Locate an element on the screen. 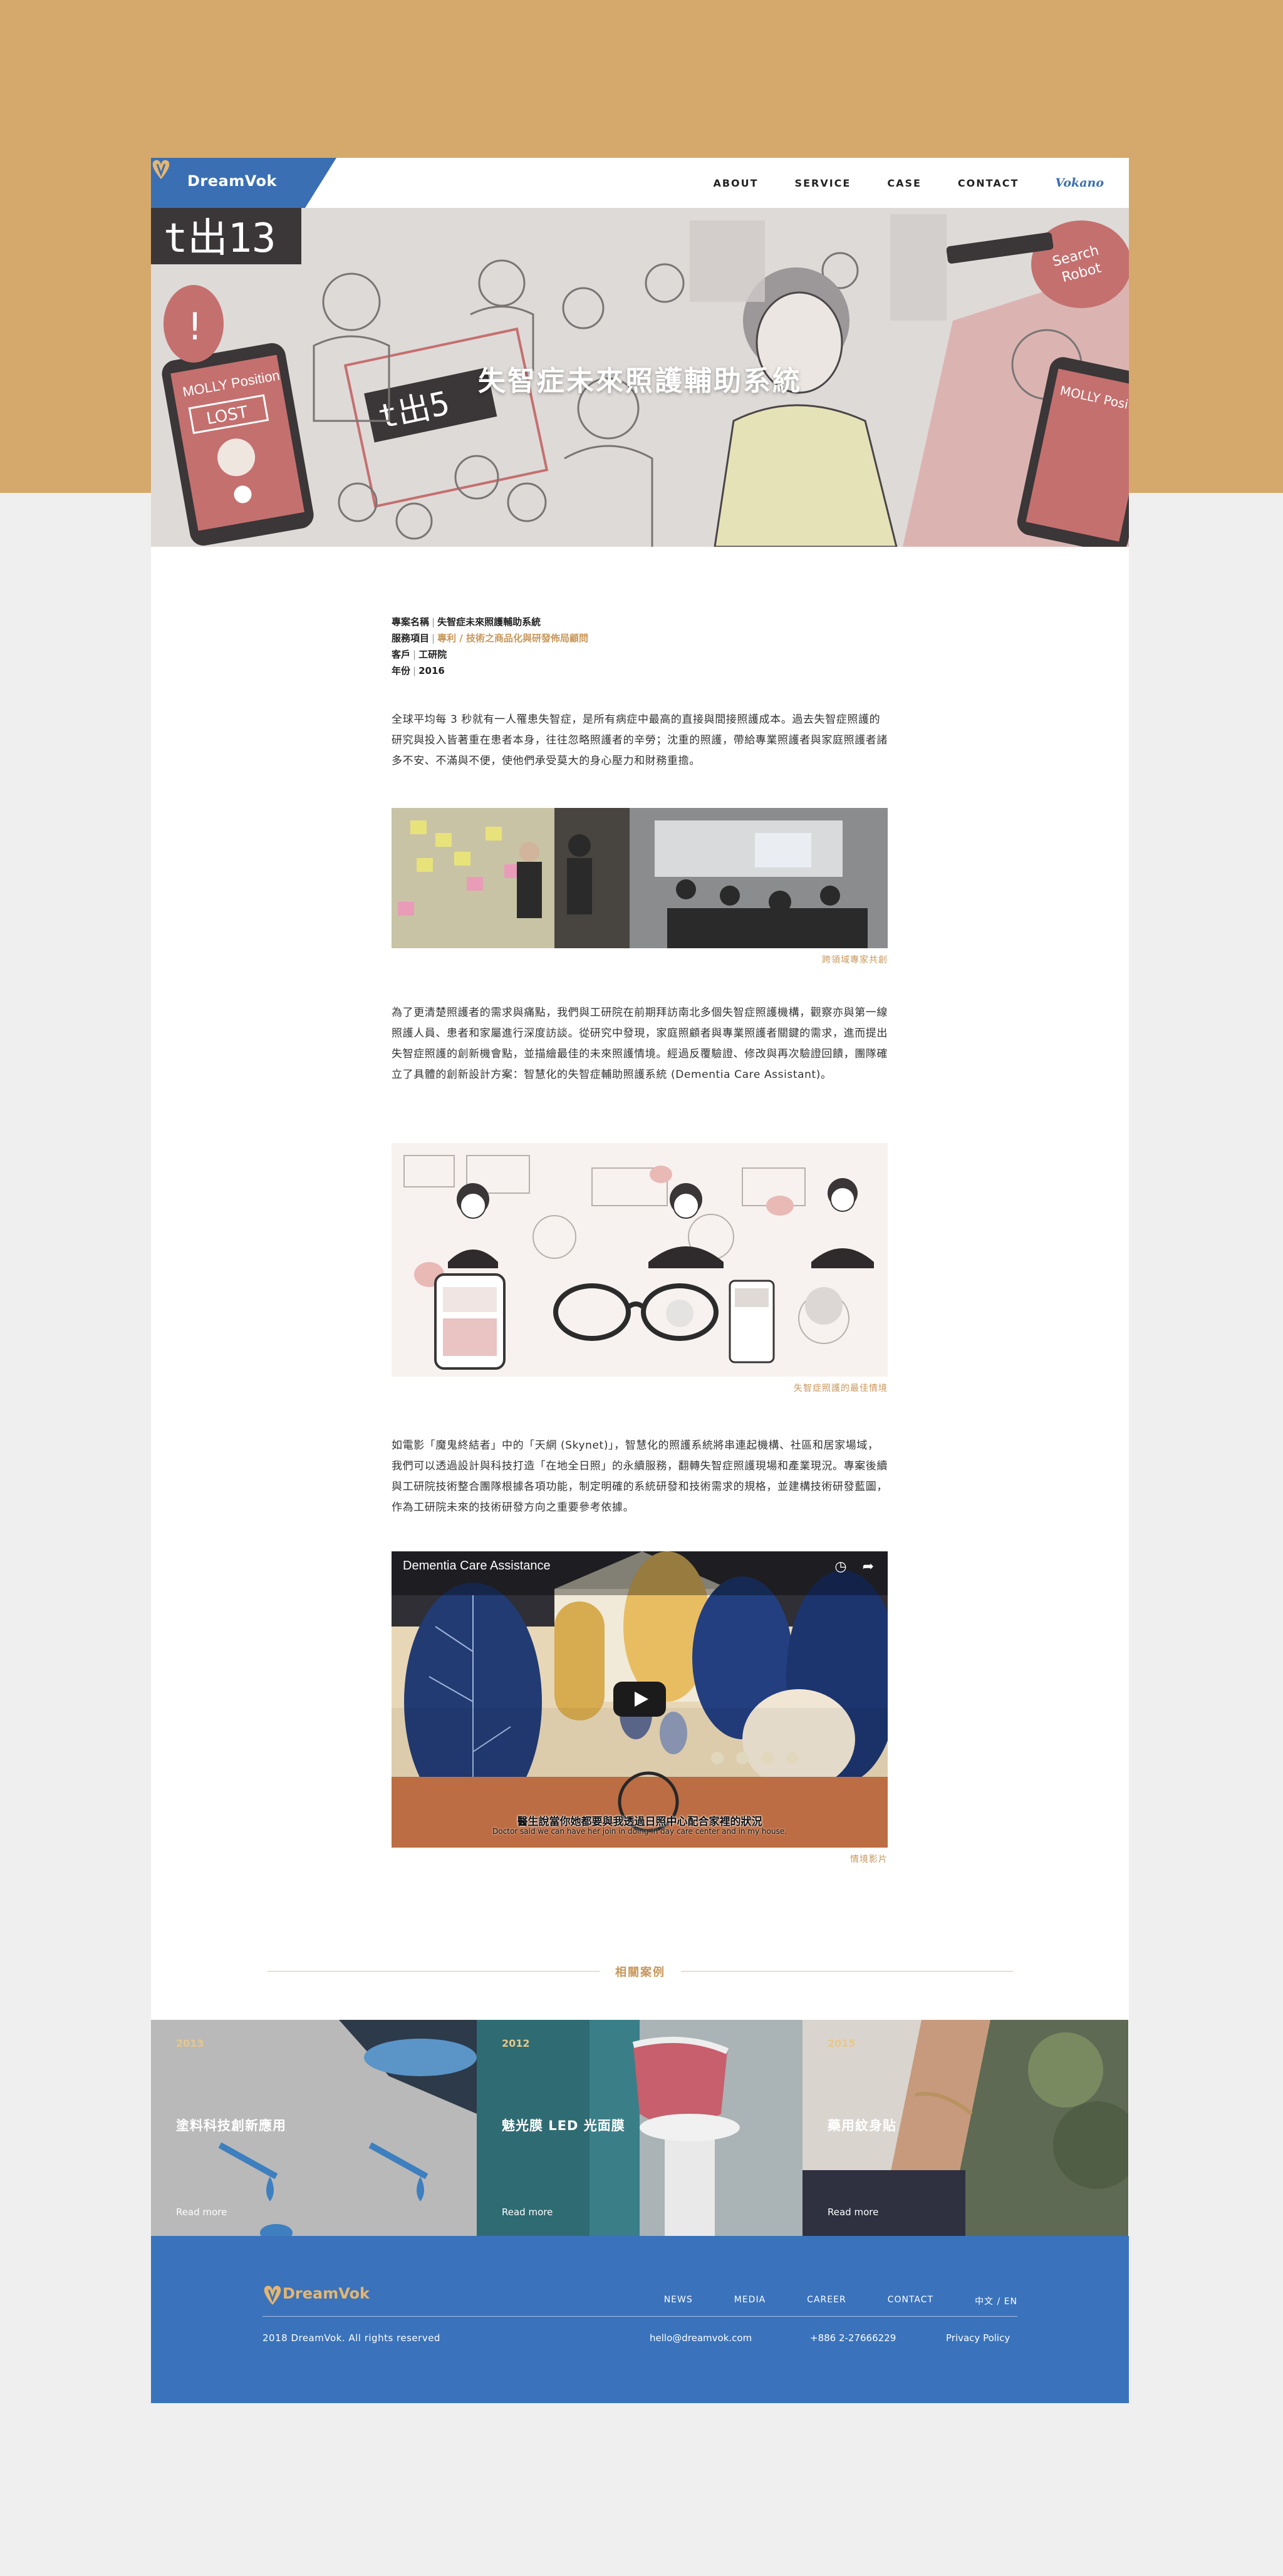 Image resolution: width=1283 pixels, height=2576 pixels. meta-year: 年份 | 2016 is located at coordinates (418, 670).